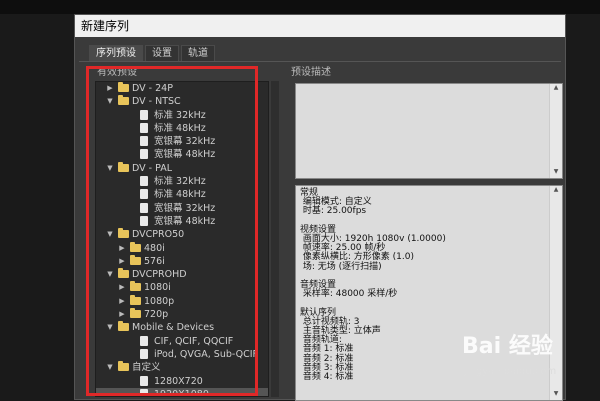 The image size is (600, 401). I want to click on preset-file-item: 1920X1080, so click(182, 392).